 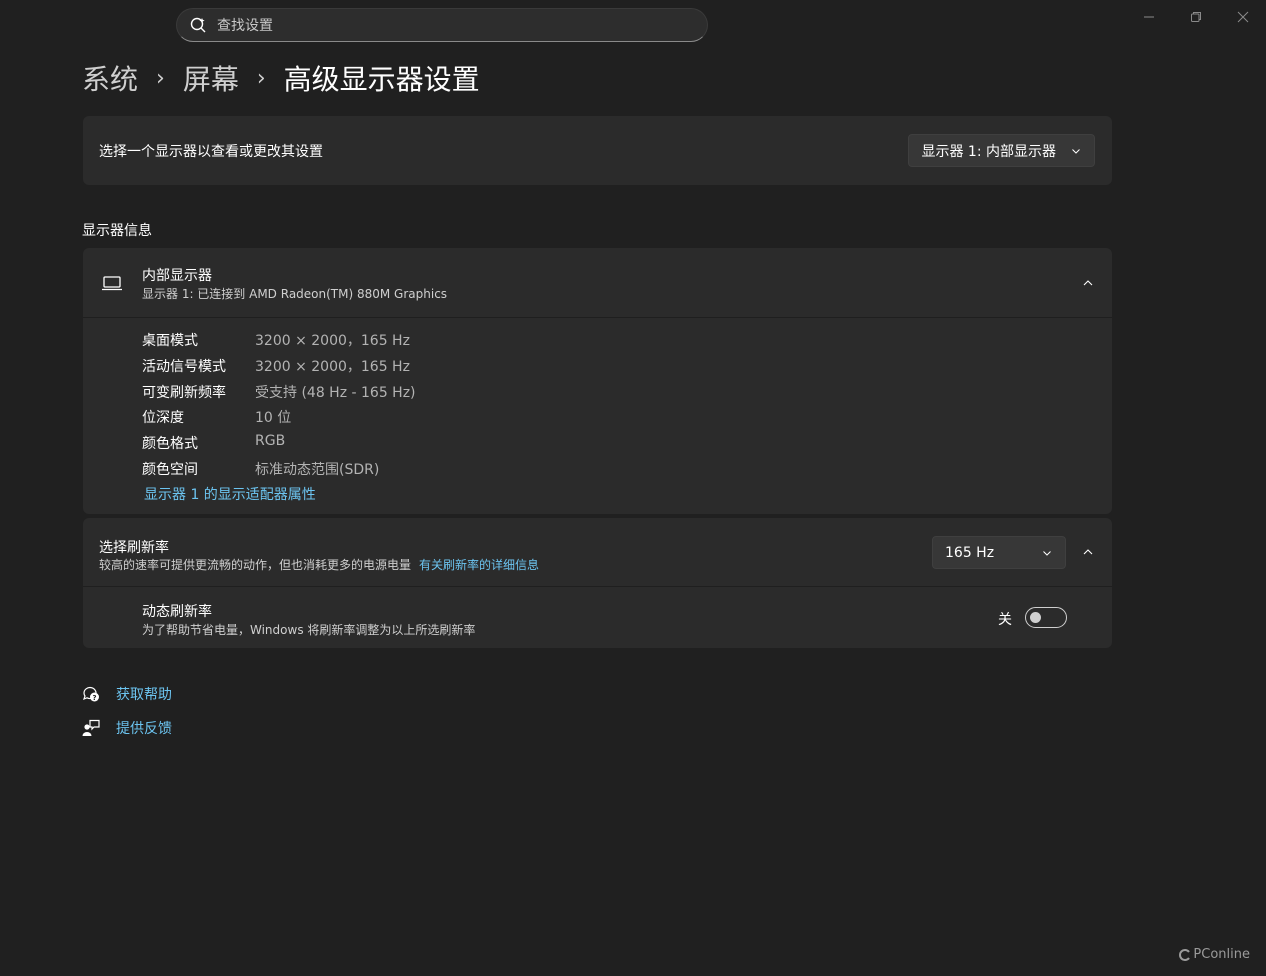 I want to click on refresh-rate-title: 选择刷新率, so click(x=134, y=548).